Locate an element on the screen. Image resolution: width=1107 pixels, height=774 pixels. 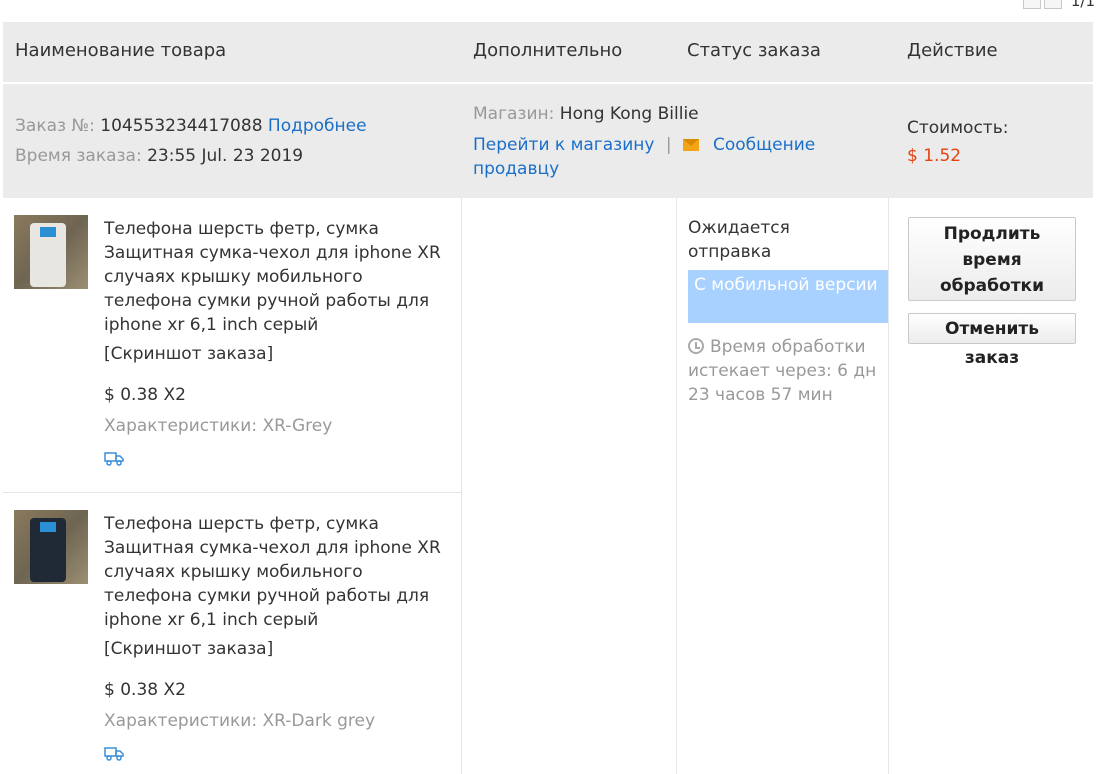
order-number-line: Заказ №: 104553234417088 Подробнее is located at coordinates (191, 126).